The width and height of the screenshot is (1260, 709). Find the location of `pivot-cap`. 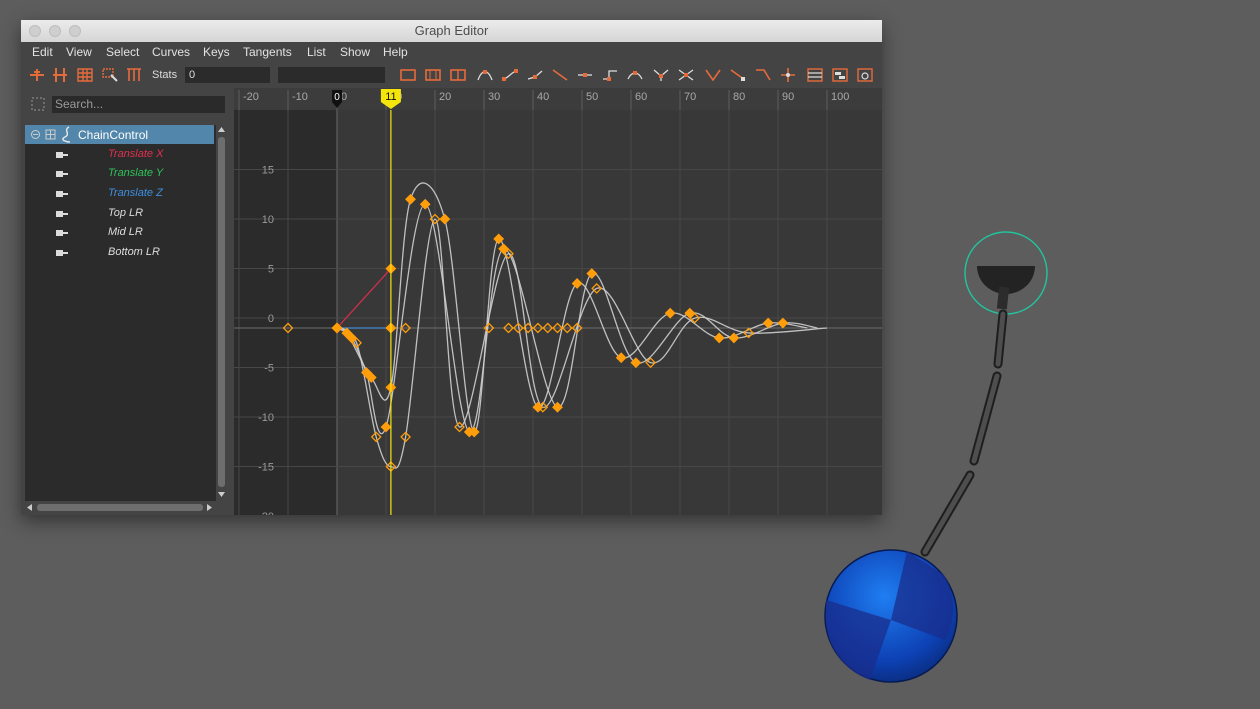

pivot-cap is located at coordinates (1006, 288).